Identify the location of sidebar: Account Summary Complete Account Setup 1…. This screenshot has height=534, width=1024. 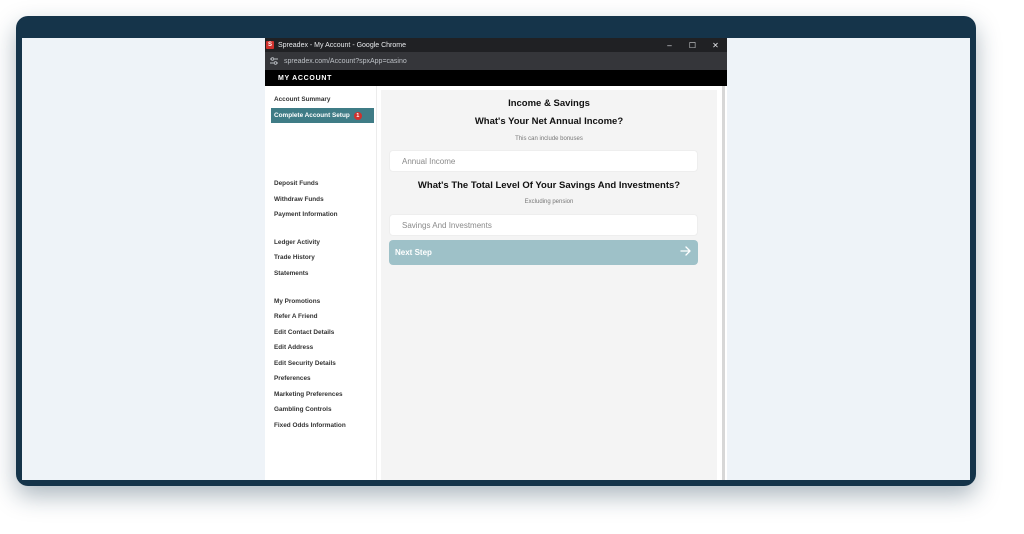
(321, 283).